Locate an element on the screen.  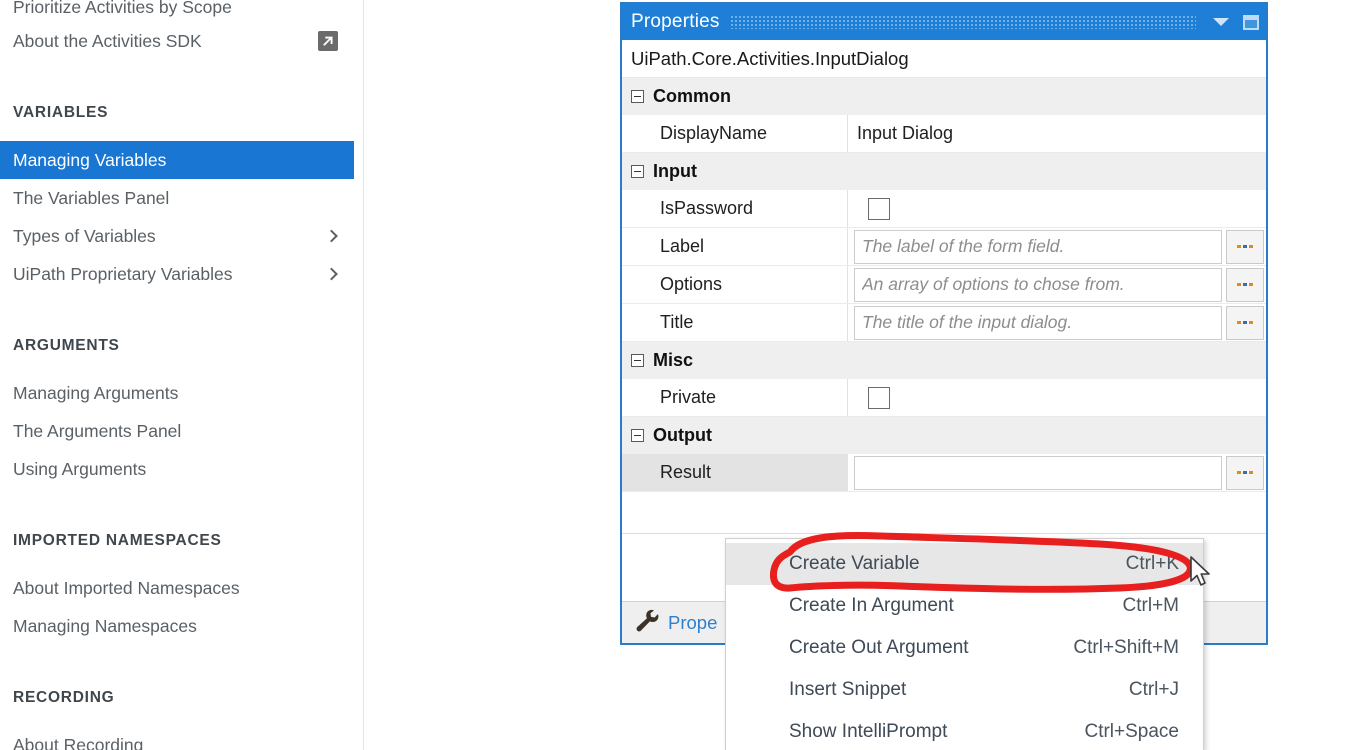
property-value-cell: An array of options to chose from. is located at coordinates (1057, 284).